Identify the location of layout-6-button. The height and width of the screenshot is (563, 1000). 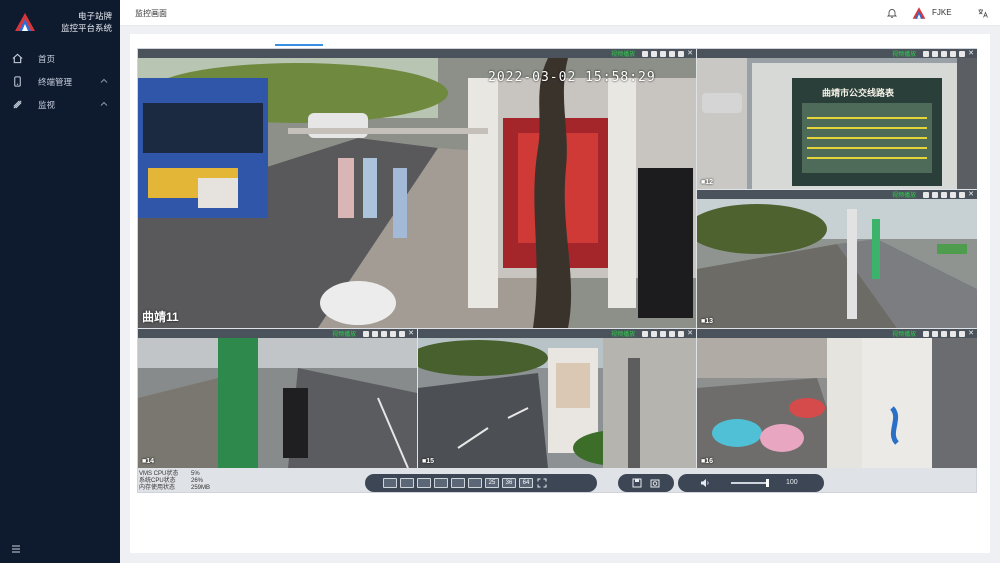
(424, 483).